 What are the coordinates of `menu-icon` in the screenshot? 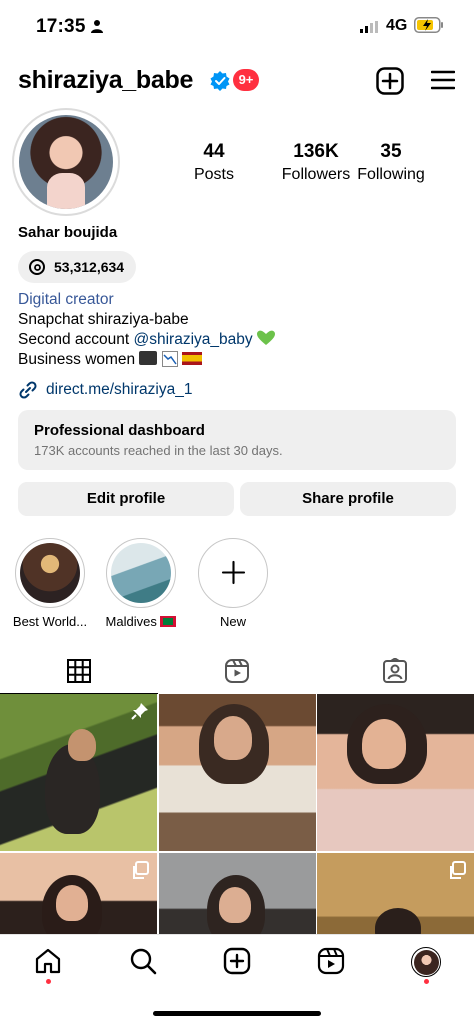 It's located at (443, 80).